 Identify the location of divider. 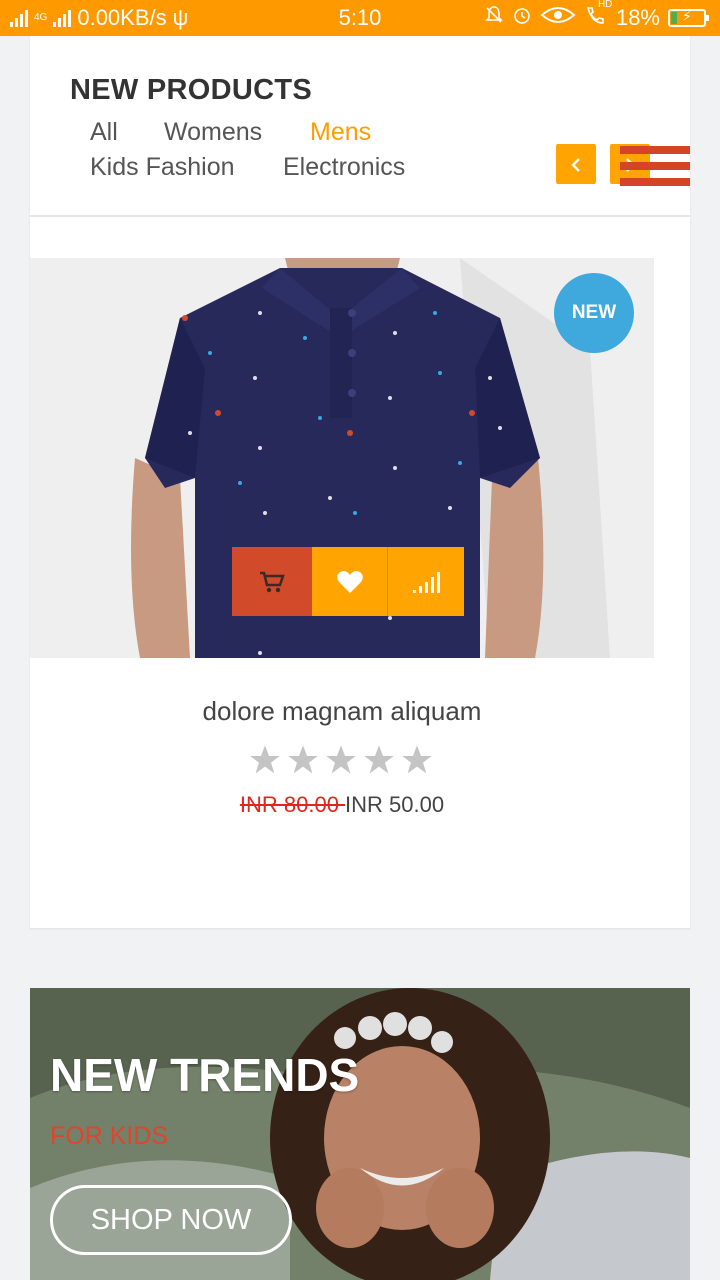
(360, 216).